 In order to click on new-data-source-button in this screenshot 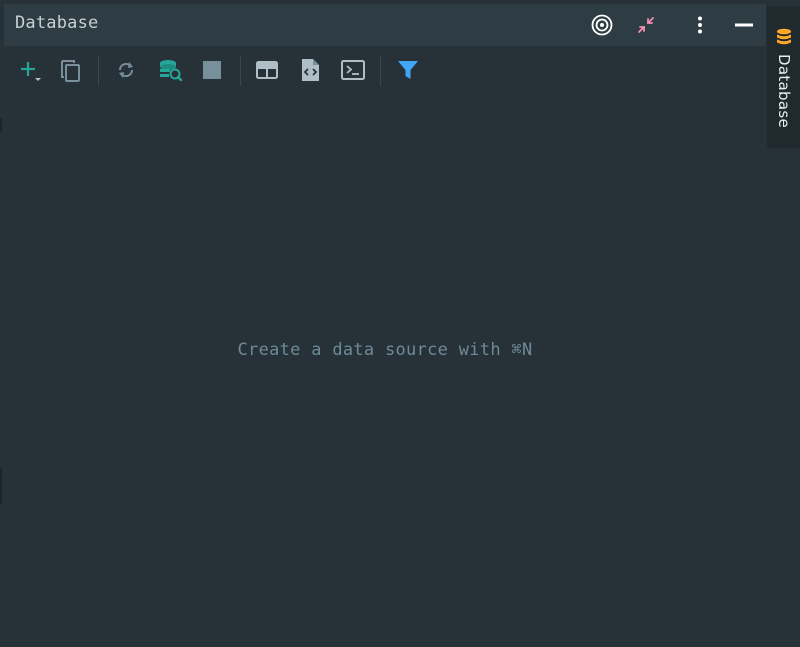, I will do `click(30, 70)`.